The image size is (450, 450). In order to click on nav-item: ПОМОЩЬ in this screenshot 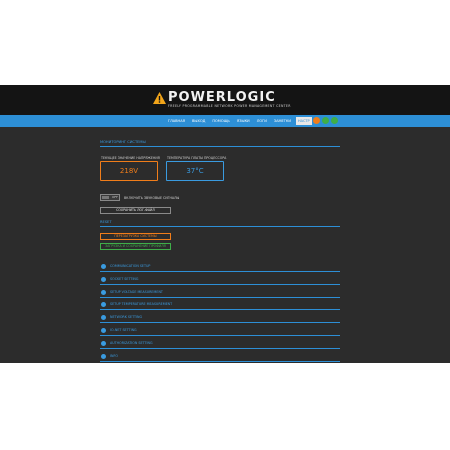, I will do `click(220, 121)`.